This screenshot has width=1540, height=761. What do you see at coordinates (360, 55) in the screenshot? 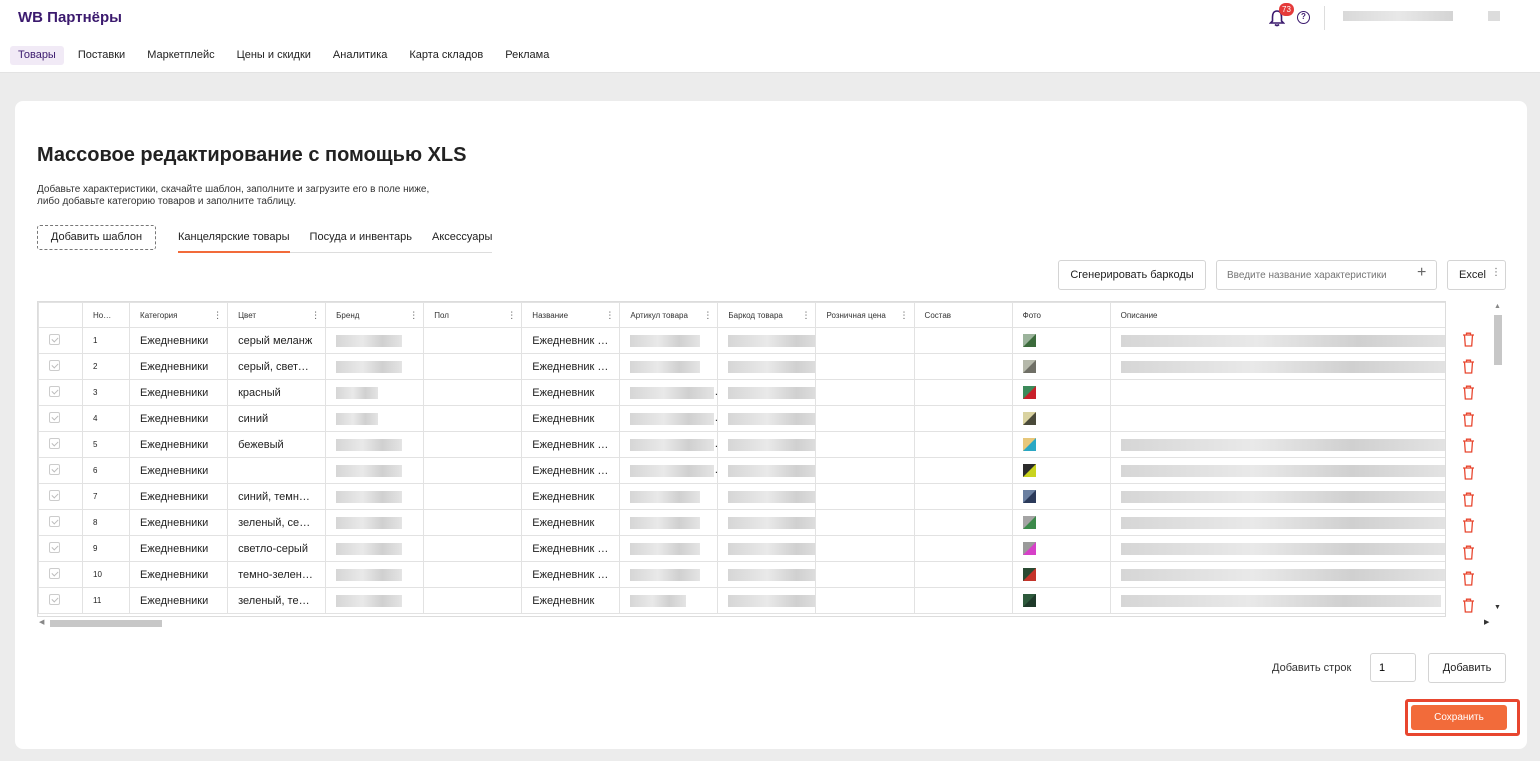
I see `nav-item-analytics: Аналитика` at bounding box center [360, 55].